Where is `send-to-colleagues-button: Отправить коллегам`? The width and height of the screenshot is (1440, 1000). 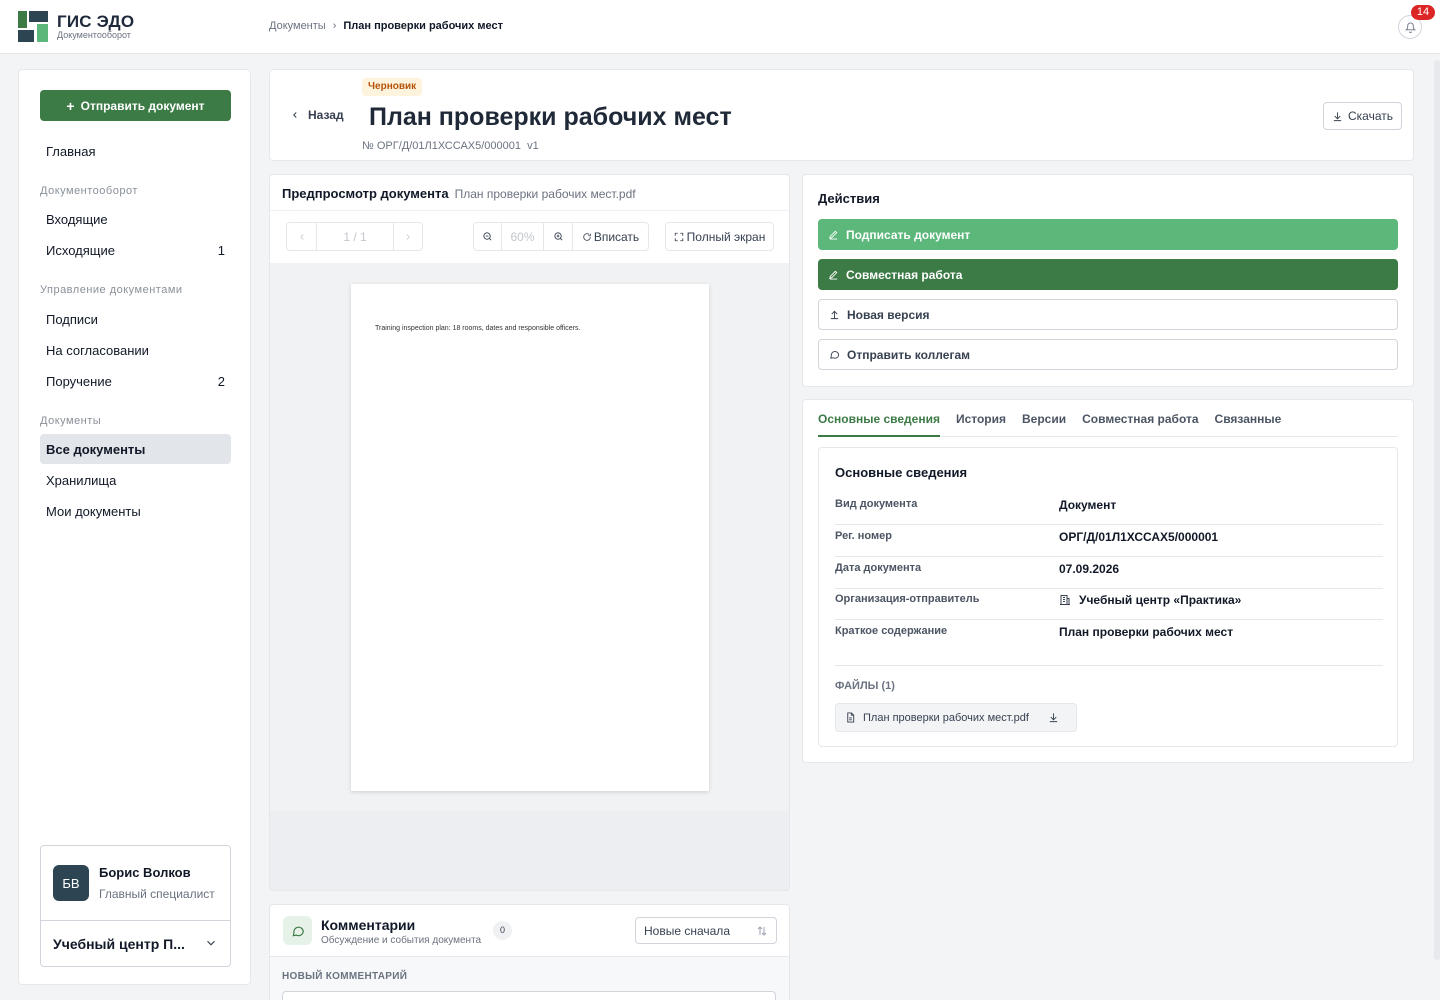
send-to-colleagues-button: Отправить коллегам is located at coordinates (1108, 354).